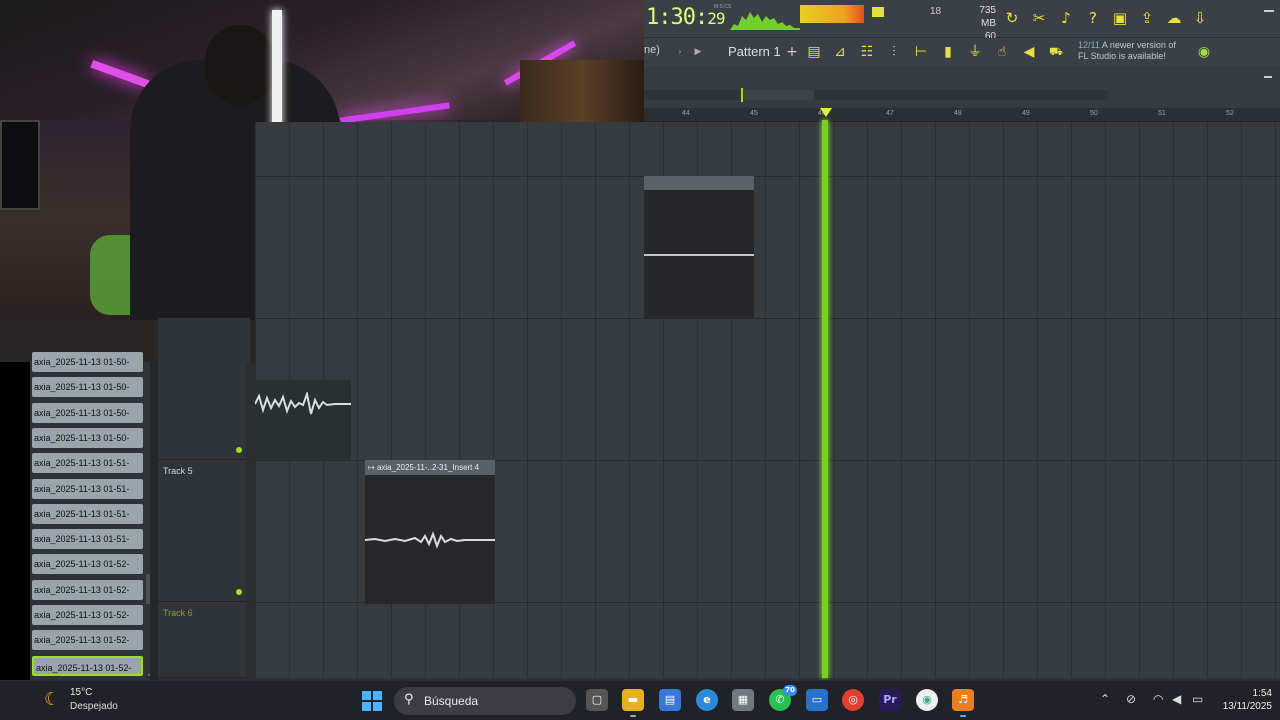 Image resolution: width=1280 pixels, height=720 pixels. I want to click on chevron-right-icon: ›, so click(680, 52).